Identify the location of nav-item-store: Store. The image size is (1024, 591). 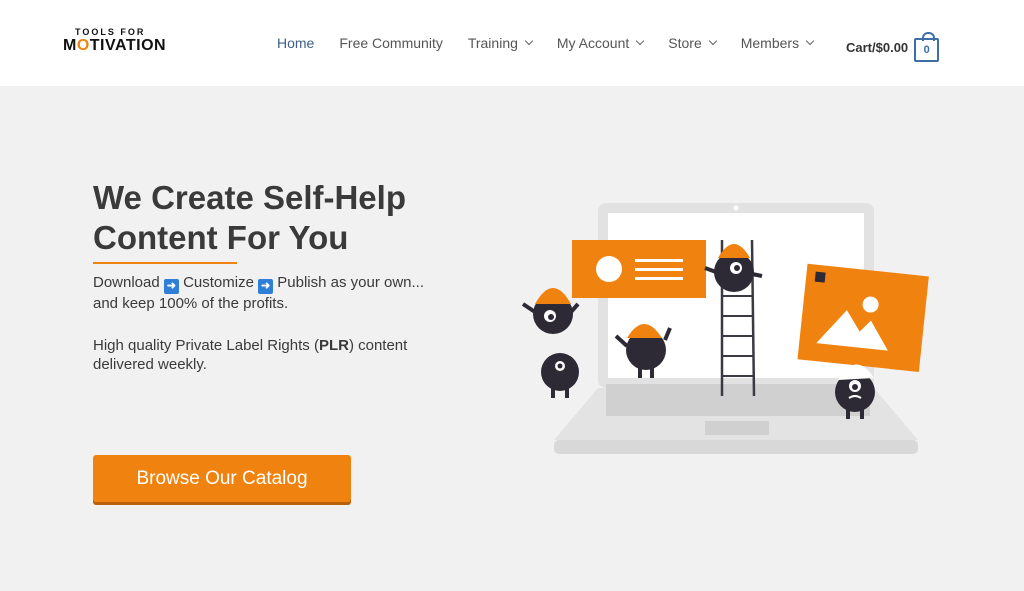
(692, 43).